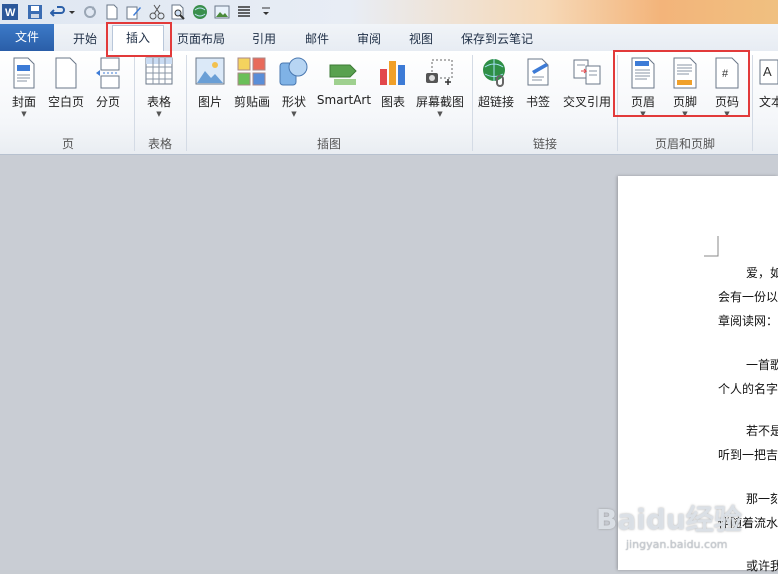 Image resolution: width=778 pixels, height=574 pixels. Describe the element at coordinates (681, 83) in the screenshot. I see `highlight-header-footer-group` at that location.